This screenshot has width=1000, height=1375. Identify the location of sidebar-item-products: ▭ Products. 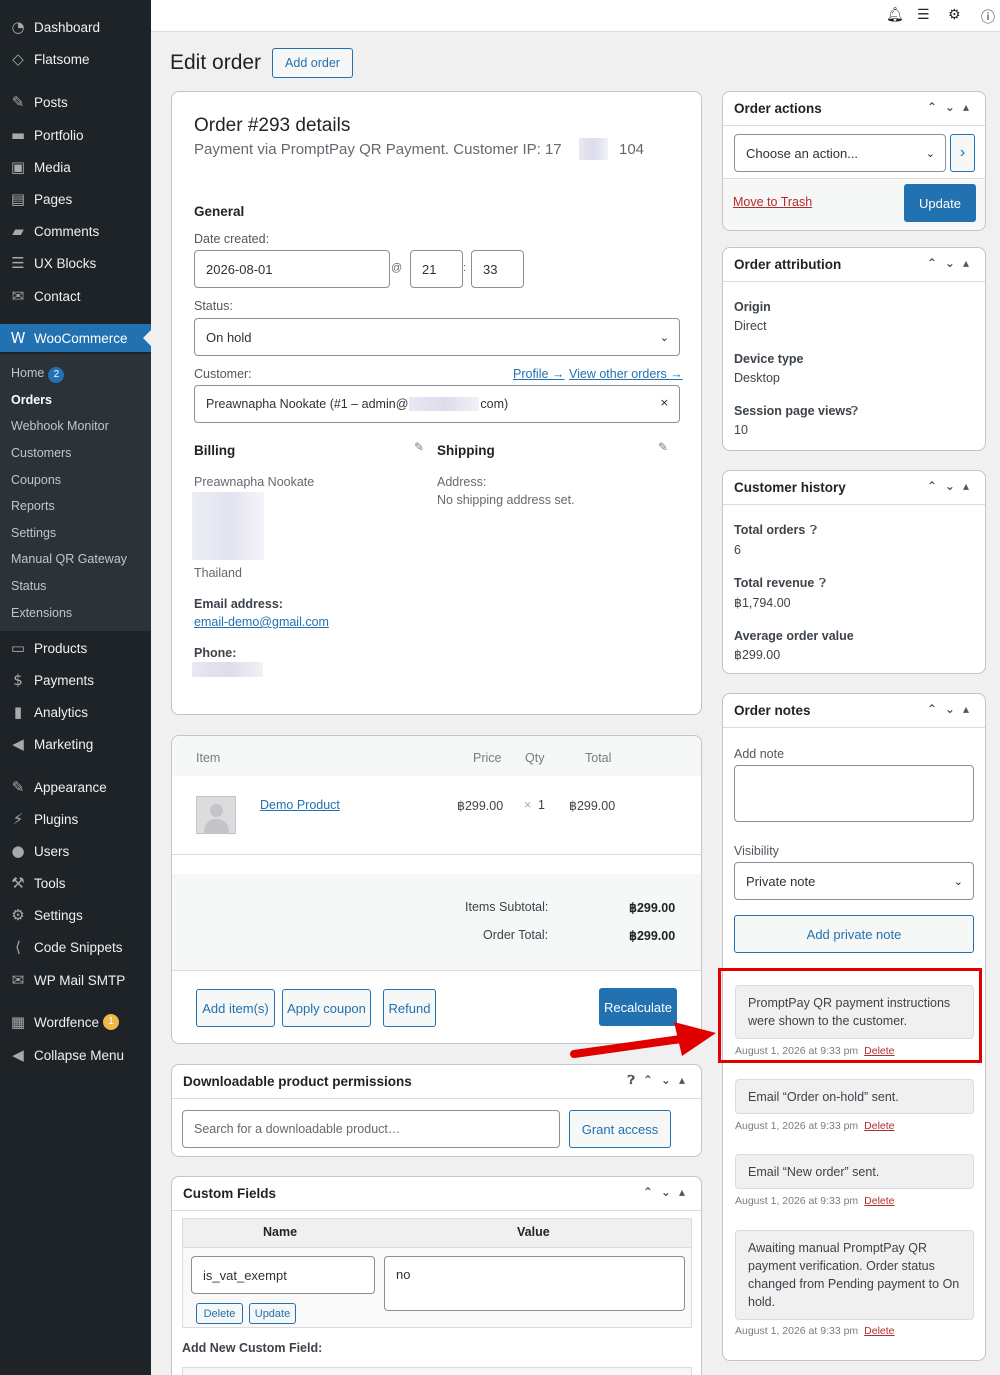
(75, 648).